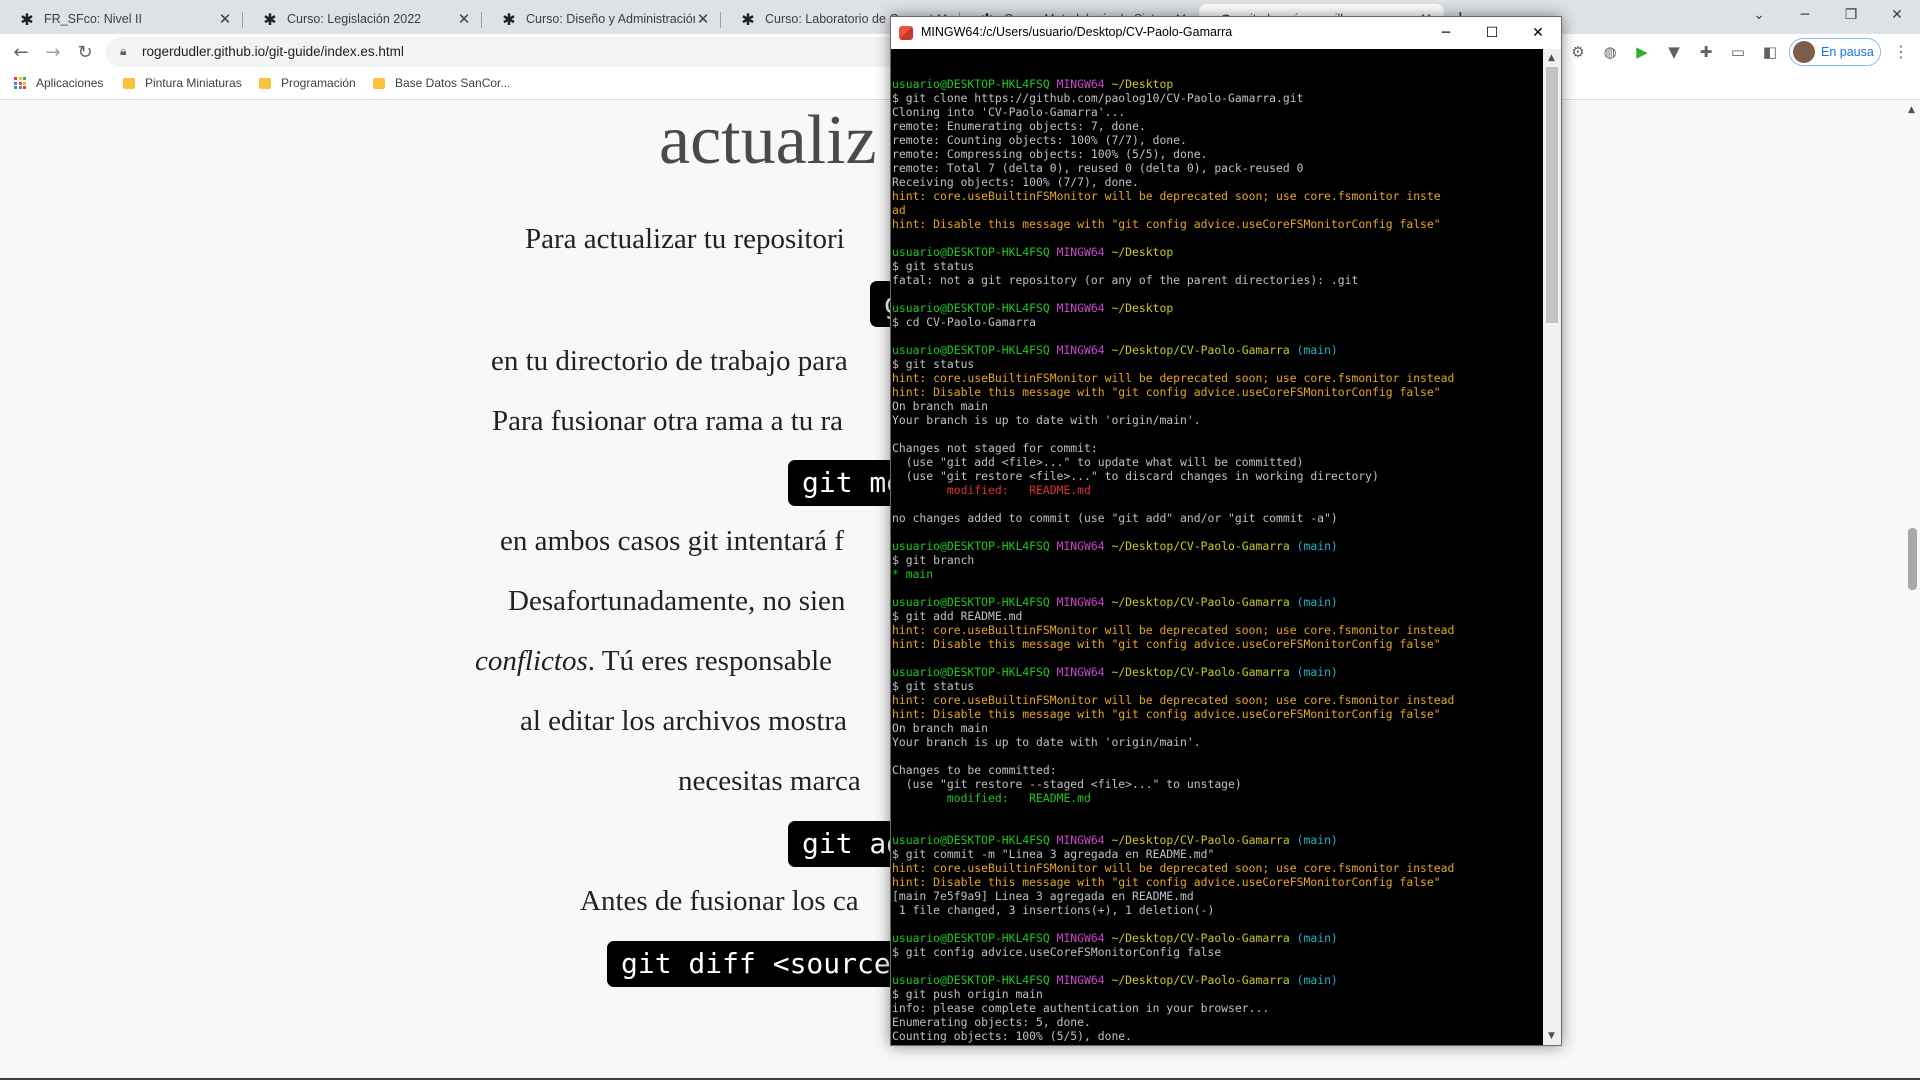 Image resolution: width=1920 pixels, height=1080 pixels. I want to click on terminal-text: * main, so click(913, 574).